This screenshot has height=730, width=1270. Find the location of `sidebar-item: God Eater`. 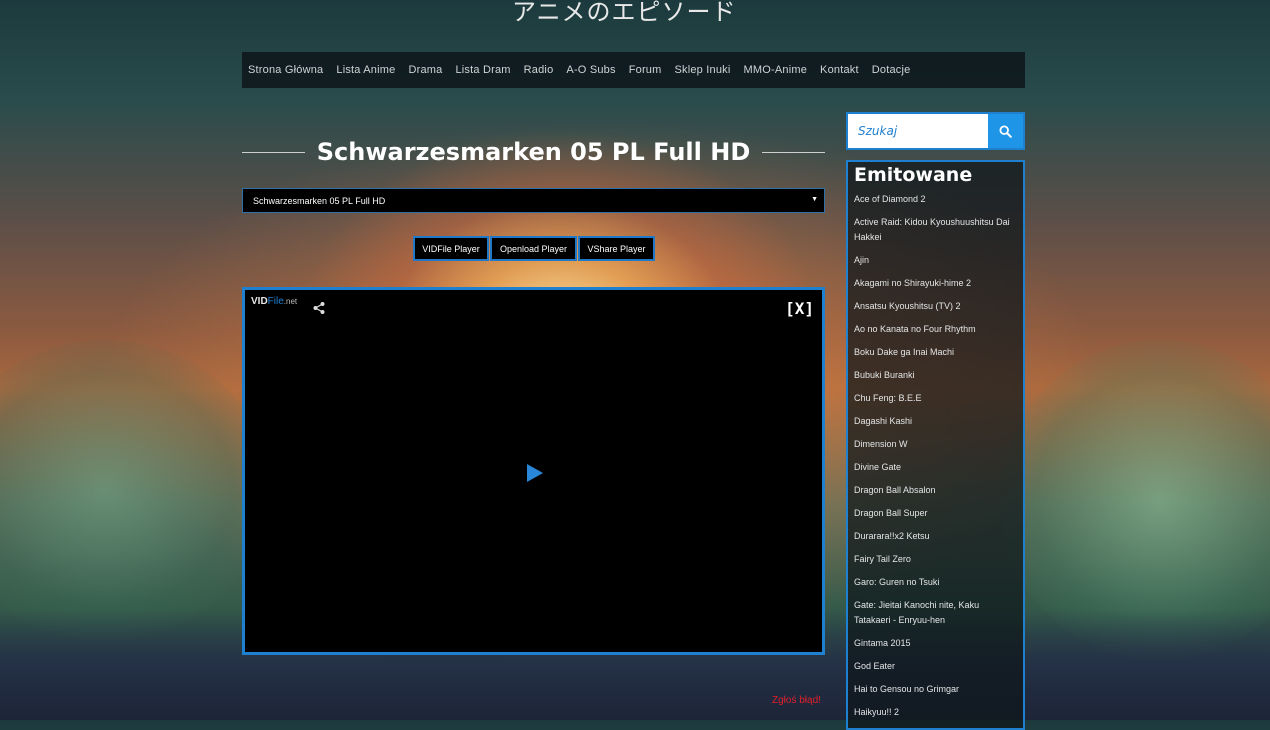

sidebar-item: God Eater is located at coordinates (935, 666).